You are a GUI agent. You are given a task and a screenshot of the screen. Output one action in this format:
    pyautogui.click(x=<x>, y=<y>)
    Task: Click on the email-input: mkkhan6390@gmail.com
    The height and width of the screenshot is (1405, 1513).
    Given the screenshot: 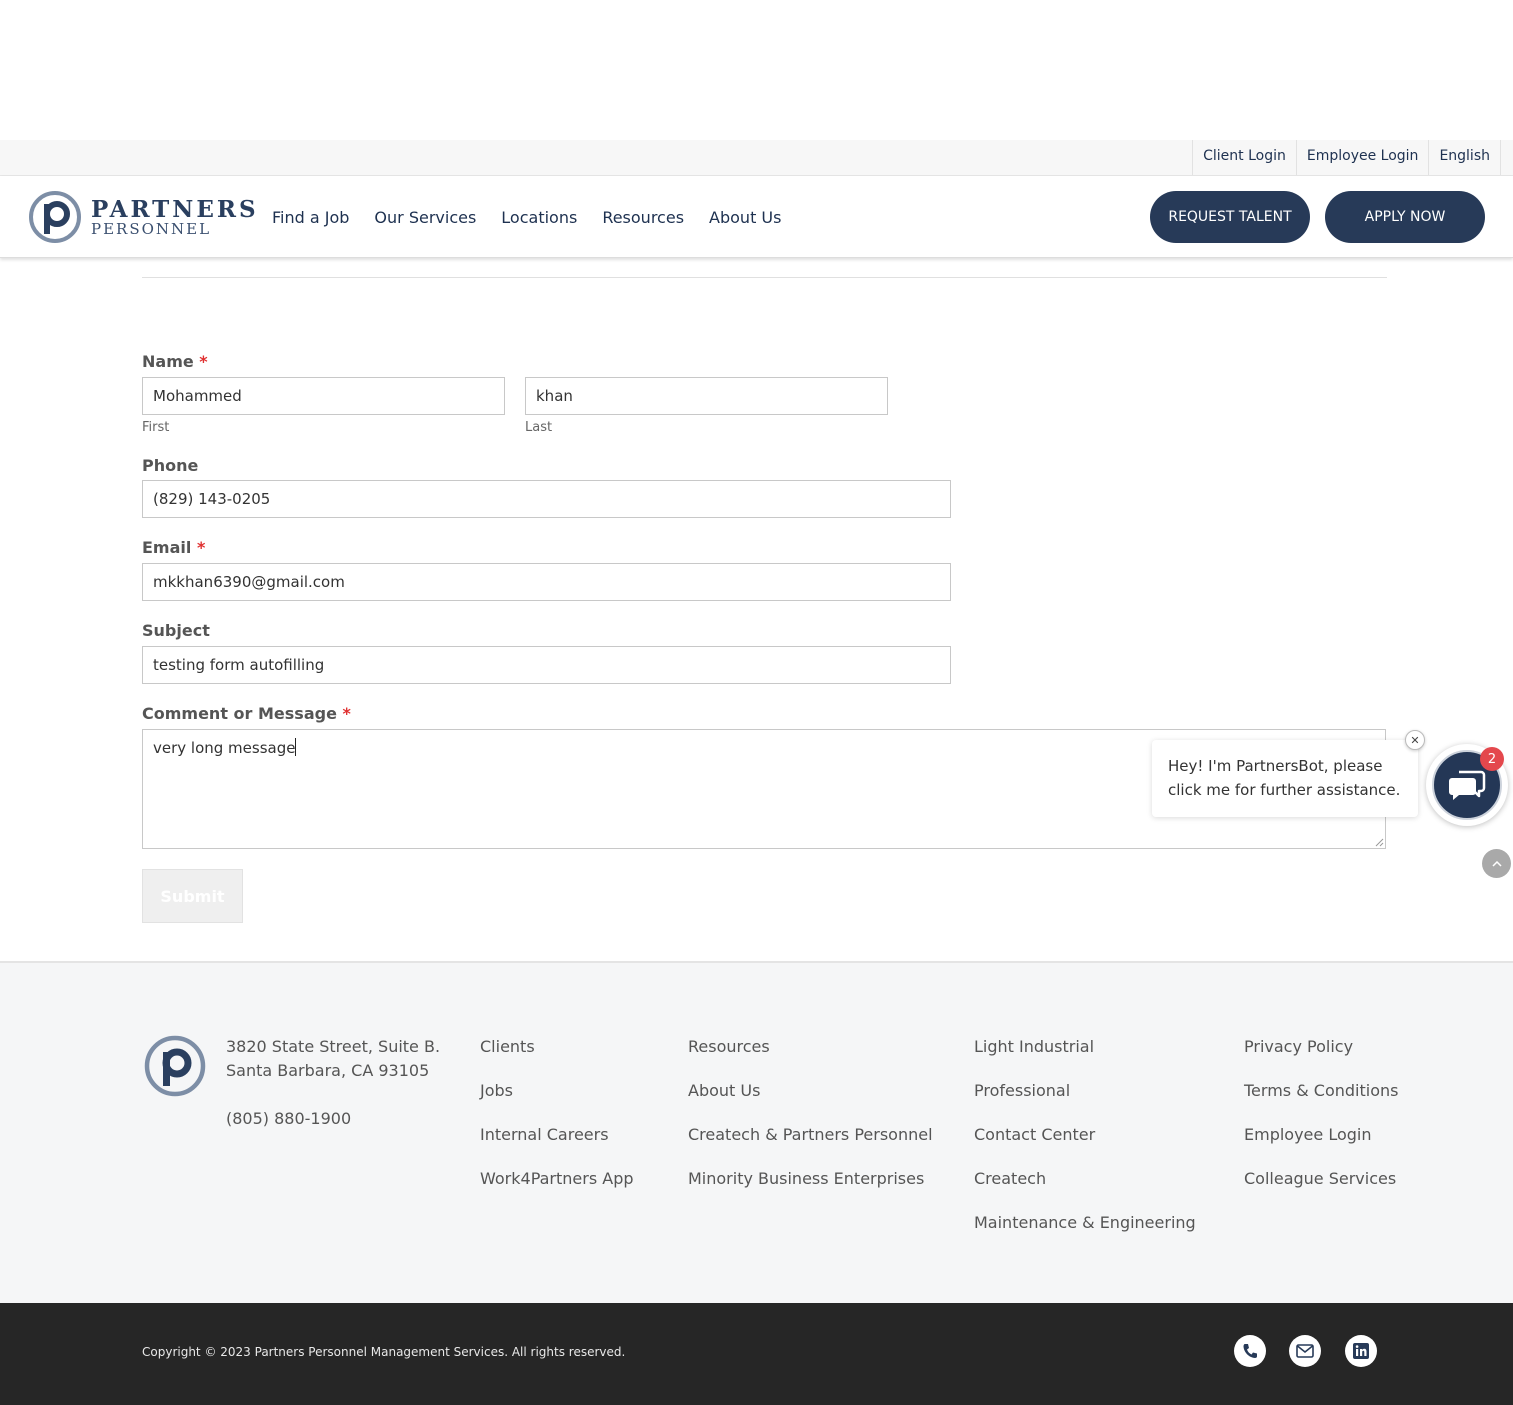 What is the action you would take?
    pyautogui.click(x=546, y=582)
    